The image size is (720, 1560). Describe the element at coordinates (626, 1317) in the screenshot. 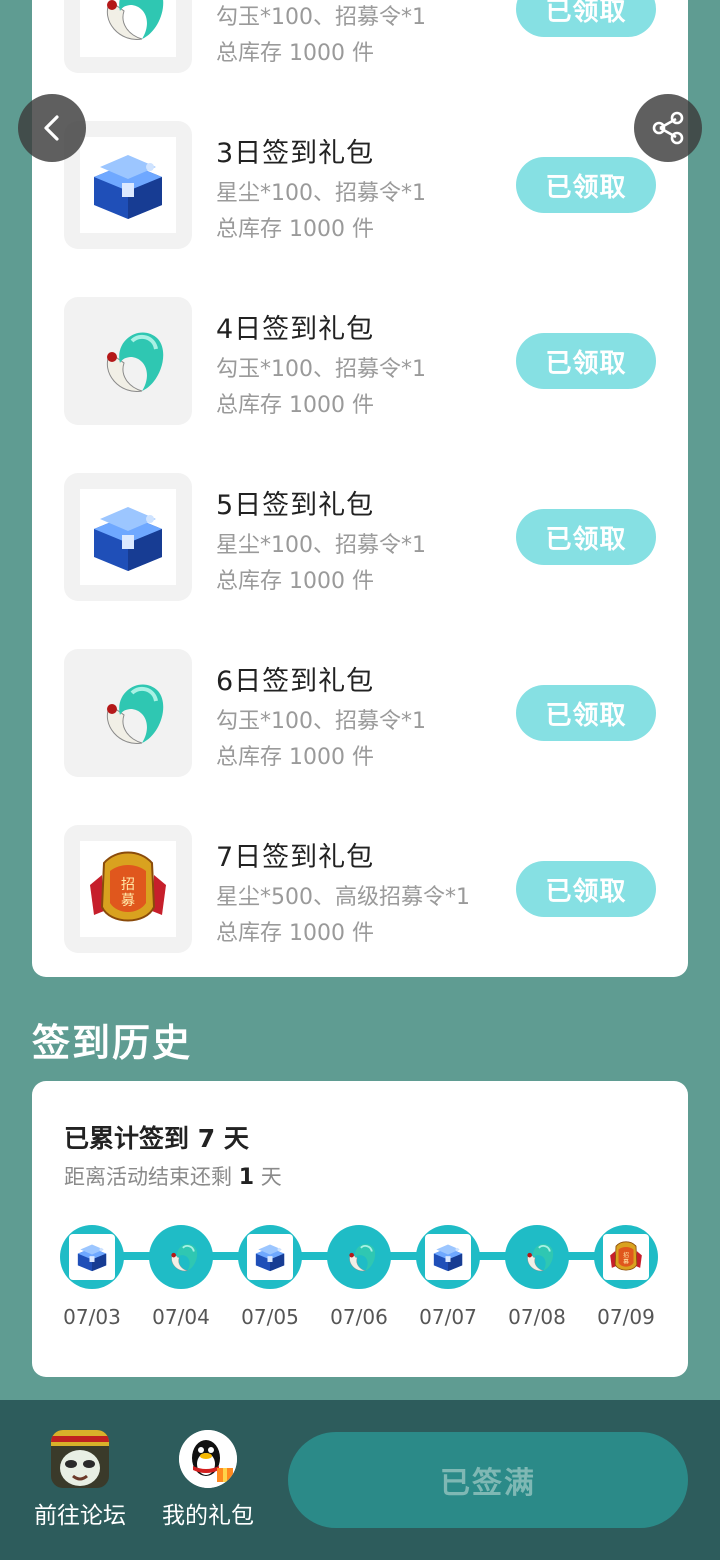

I see `timeline-date: 07/09` at that location.